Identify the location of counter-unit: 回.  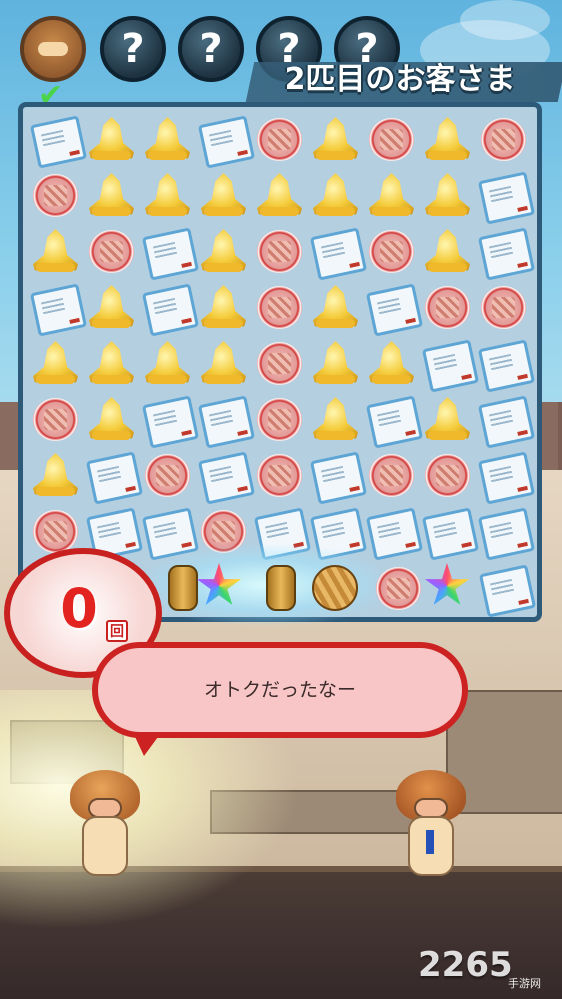
(117, 631).